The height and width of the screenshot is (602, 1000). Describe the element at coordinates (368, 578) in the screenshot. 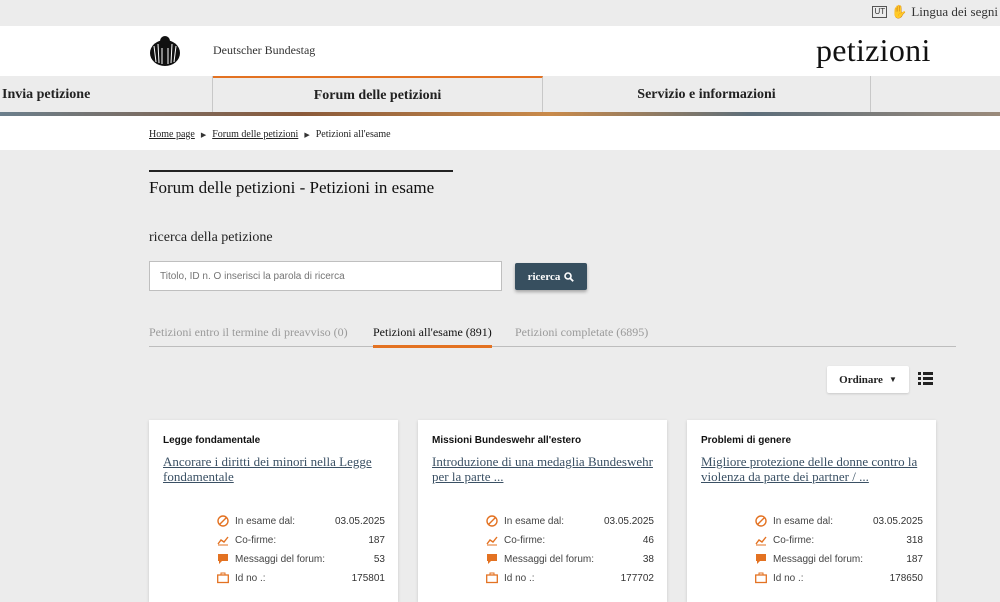

I see `stat-value: 175801` at that location.